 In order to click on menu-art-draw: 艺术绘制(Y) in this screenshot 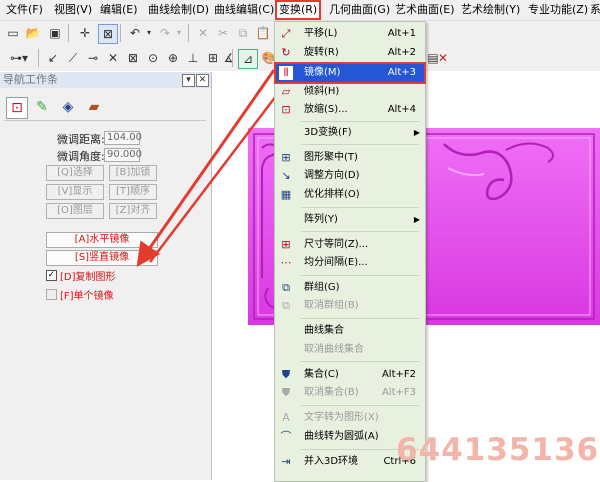, I will do `click(490, 10)`.